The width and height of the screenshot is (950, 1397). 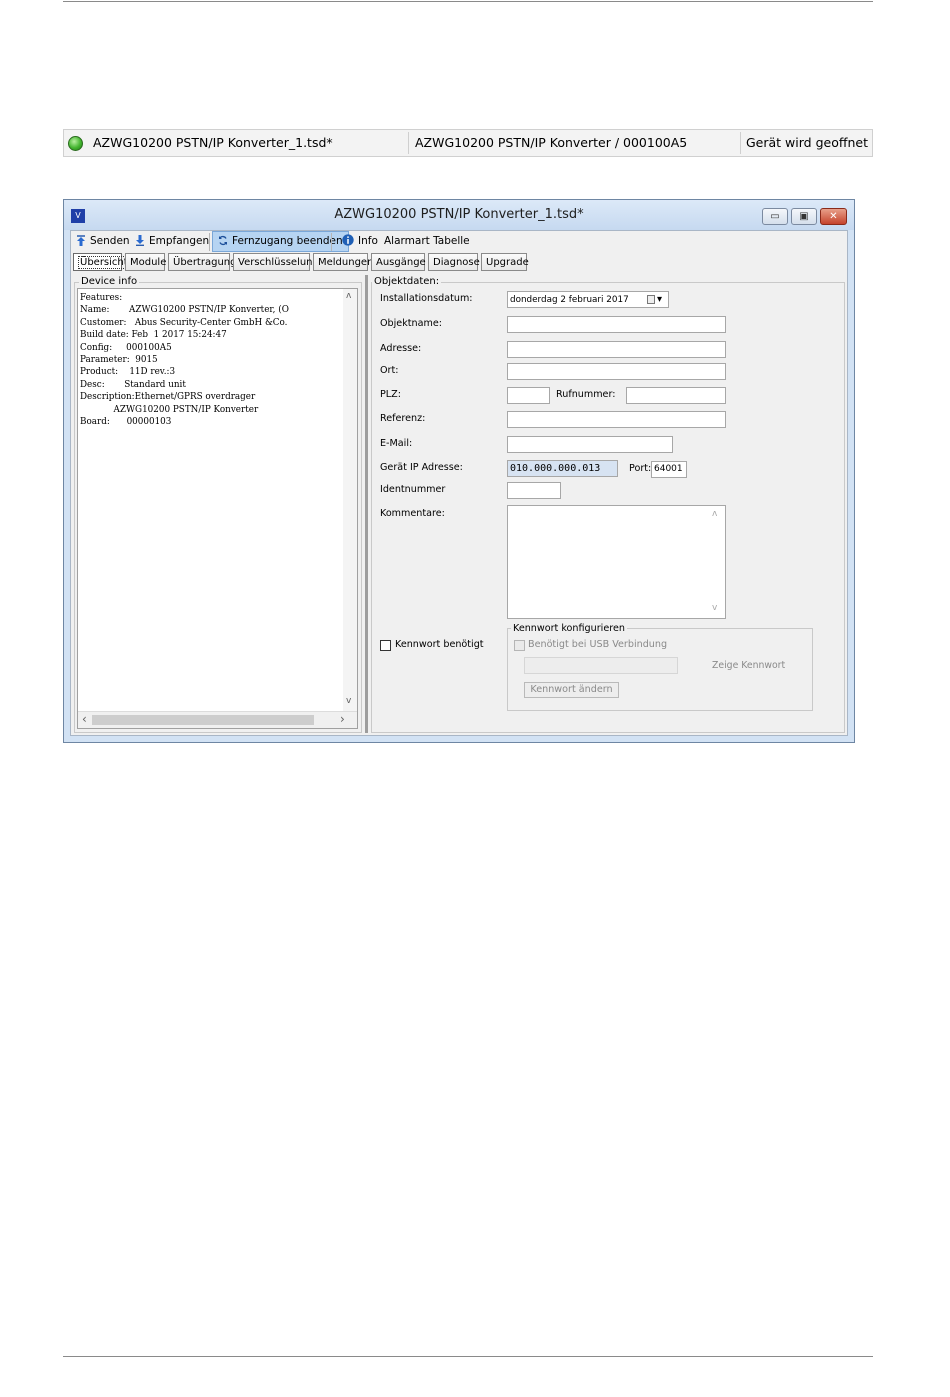 I want to click on install-date-picker: donderdag 2 februari 2017 ▾, so click(x=588, y=299).